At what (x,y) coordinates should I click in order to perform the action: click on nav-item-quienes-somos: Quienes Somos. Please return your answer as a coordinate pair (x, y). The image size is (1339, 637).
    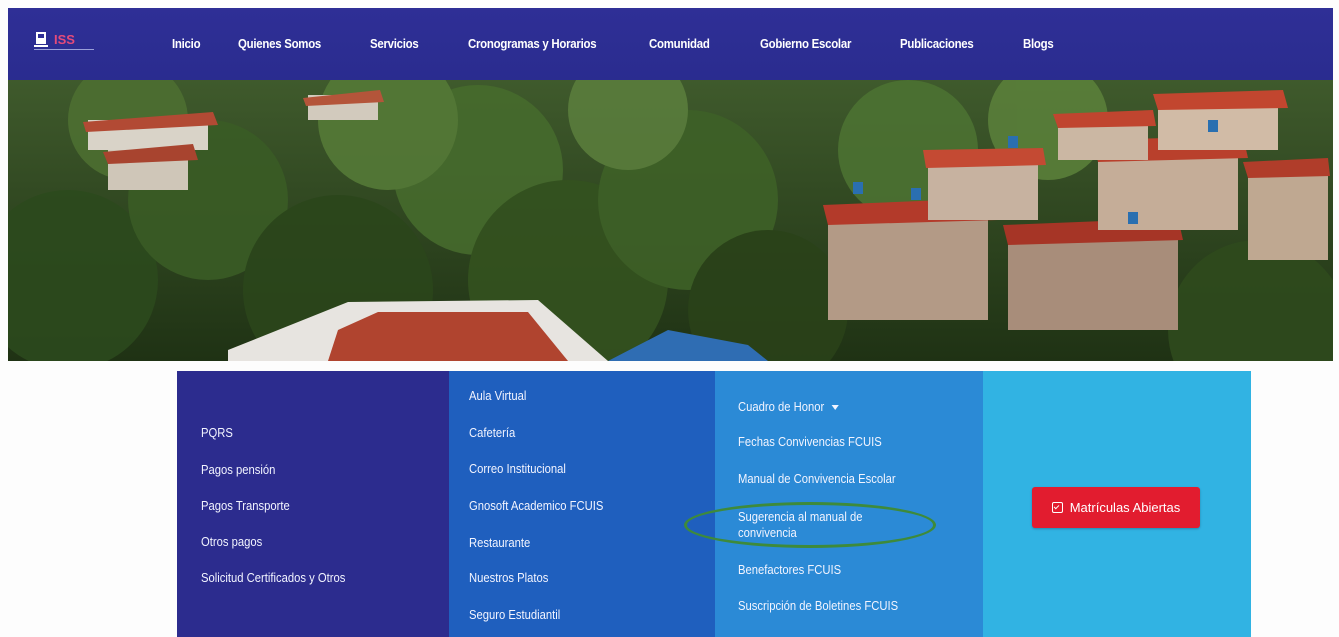
    Looking at the image, I should click on (279, 43).